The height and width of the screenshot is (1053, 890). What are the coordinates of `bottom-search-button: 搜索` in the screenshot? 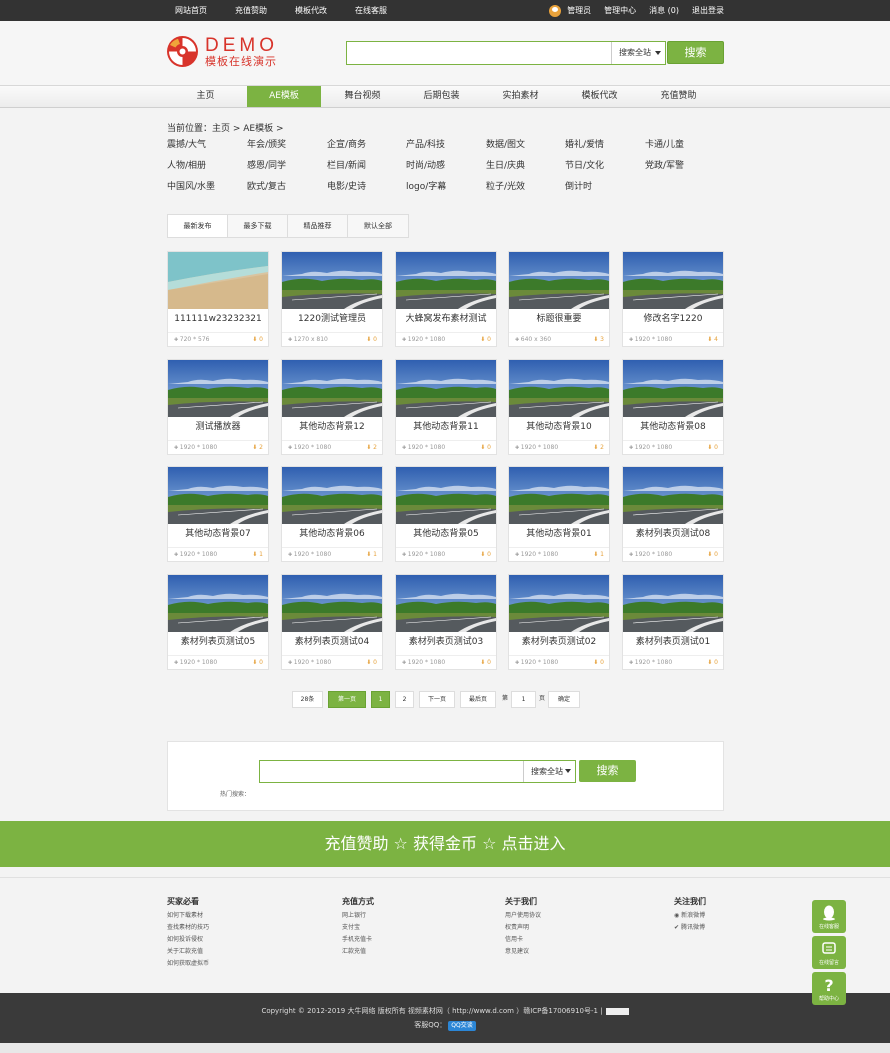 It's located at (607, 771).